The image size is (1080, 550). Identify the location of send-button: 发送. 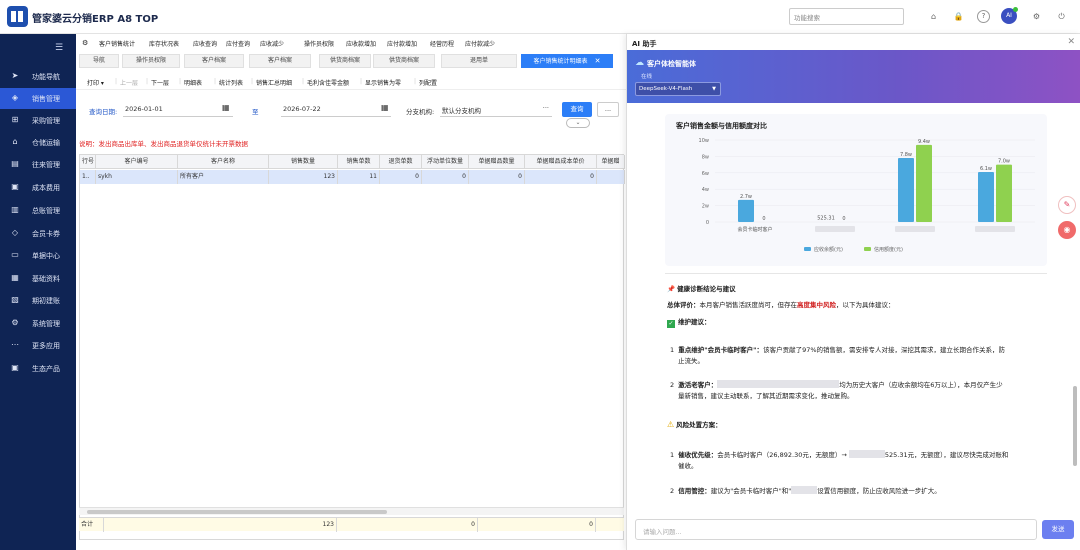
(1058, 529).